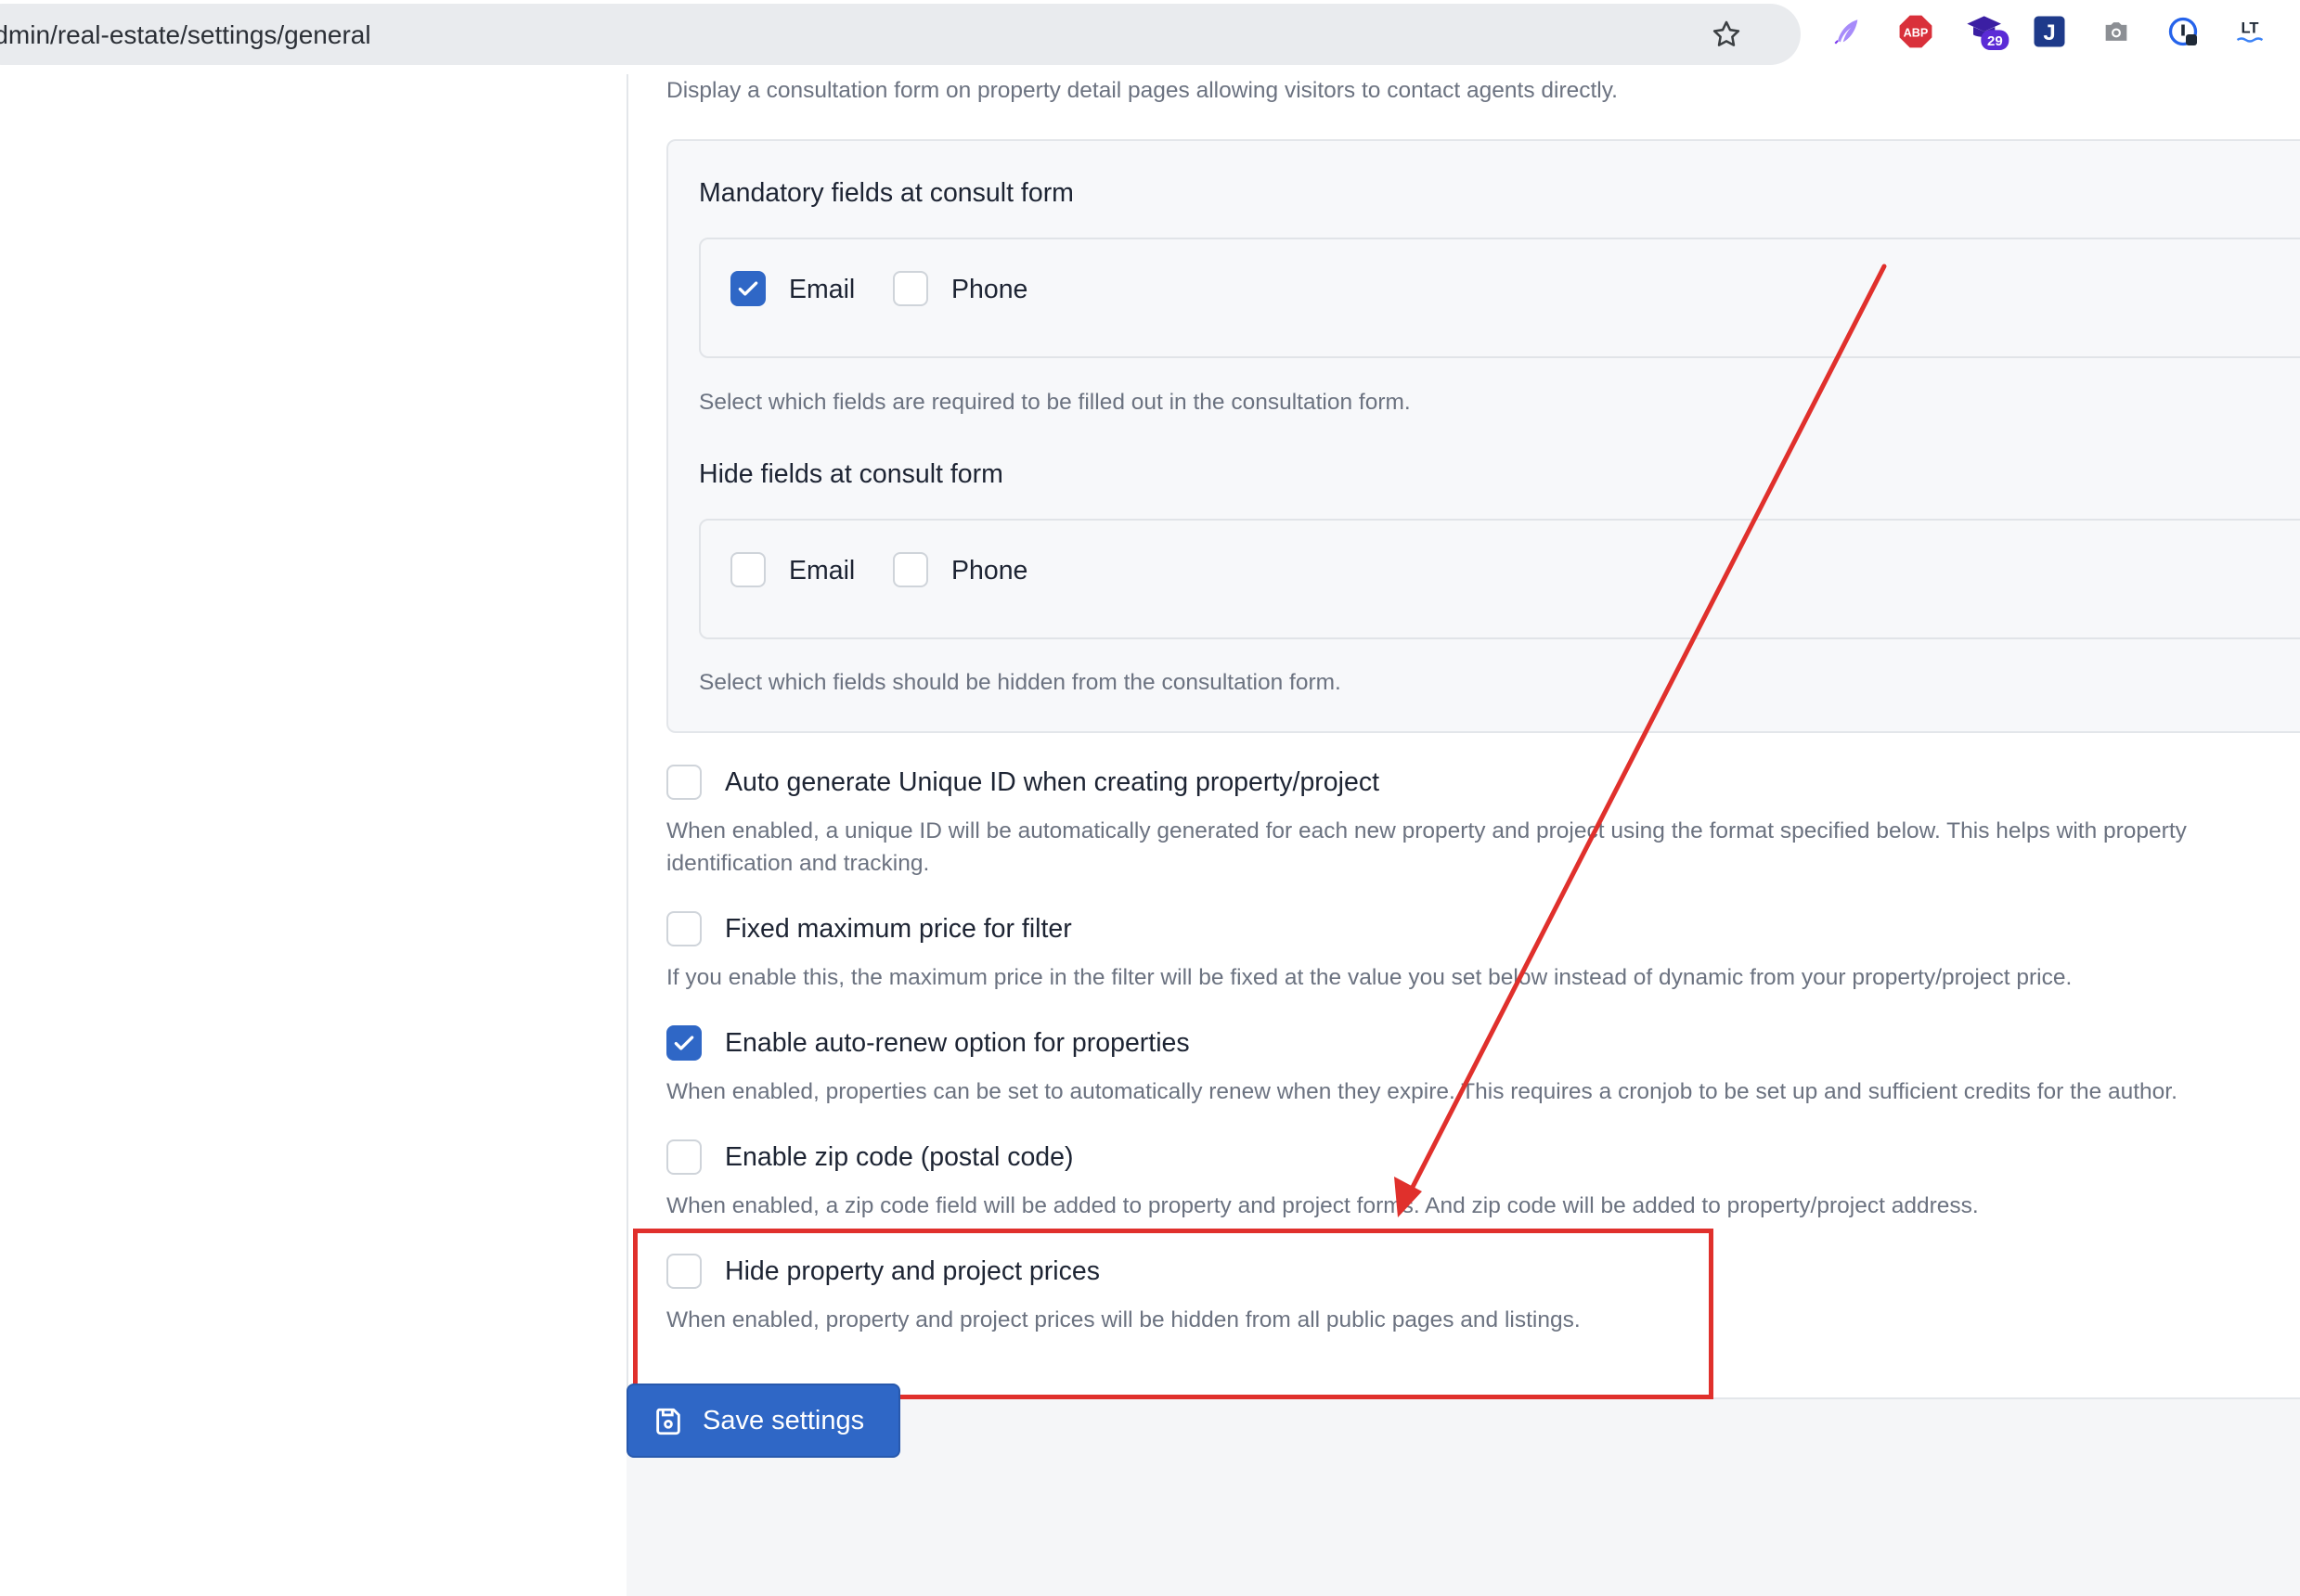  Describe the element at coordinates (1995, 41) in the screenshot. I see `svg-text: 29` at that location.